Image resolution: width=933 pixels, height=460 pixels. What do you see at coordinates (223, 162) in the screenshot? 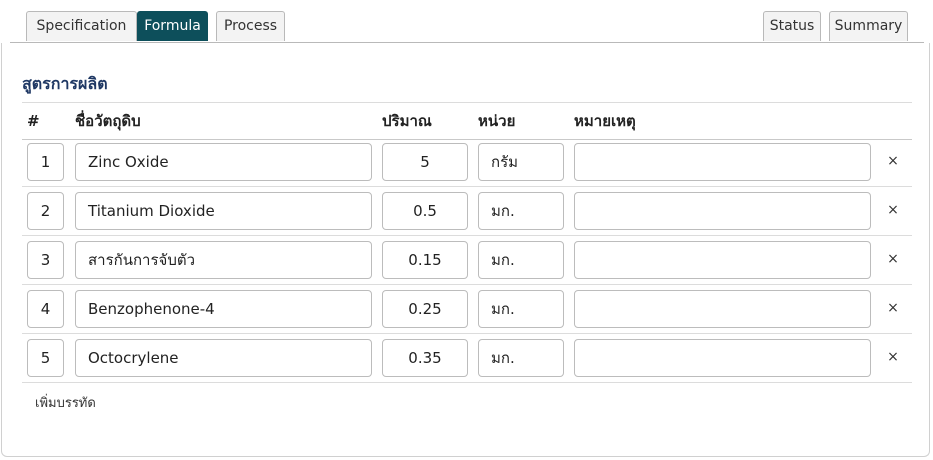
I see `material-name-input: Zinc Oxide` at bounding box center [223, 162].